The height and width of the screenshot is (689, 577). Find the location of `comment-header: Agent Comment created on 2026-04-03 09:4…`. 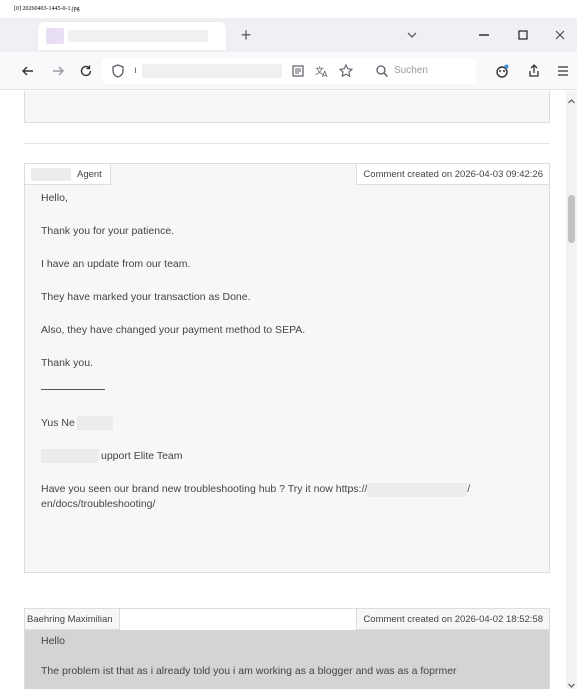

comment-header: Agent Comment created on 2026-04-03 09:4… is located at coordinates (287, 174).